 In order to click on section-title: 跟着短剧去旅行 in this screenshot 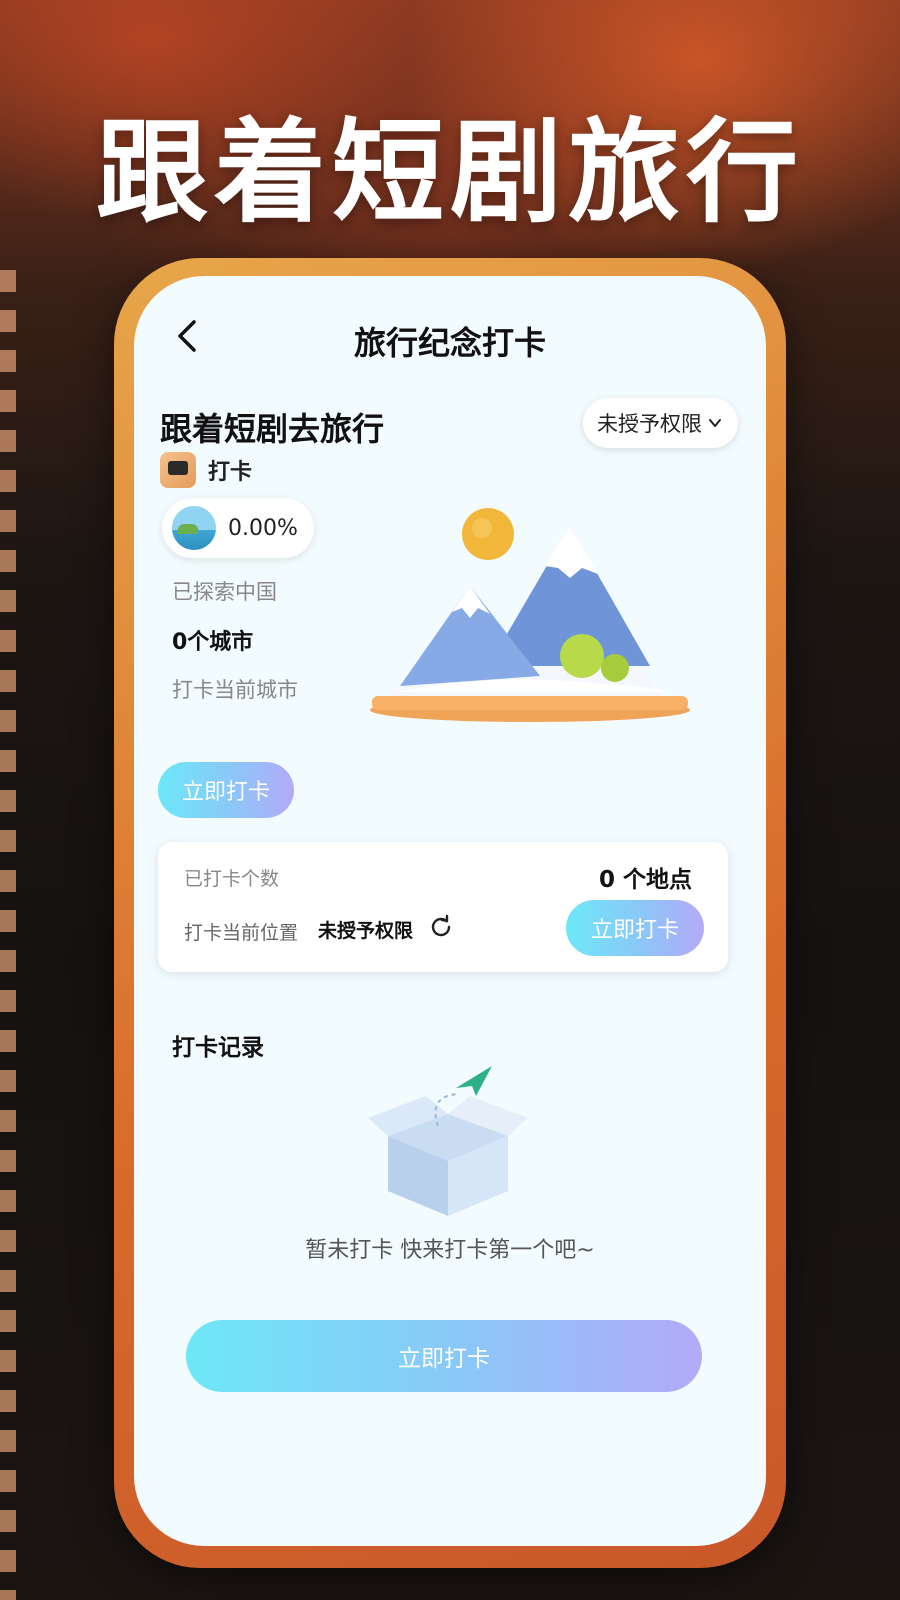, I will do `click(272, 429)`.